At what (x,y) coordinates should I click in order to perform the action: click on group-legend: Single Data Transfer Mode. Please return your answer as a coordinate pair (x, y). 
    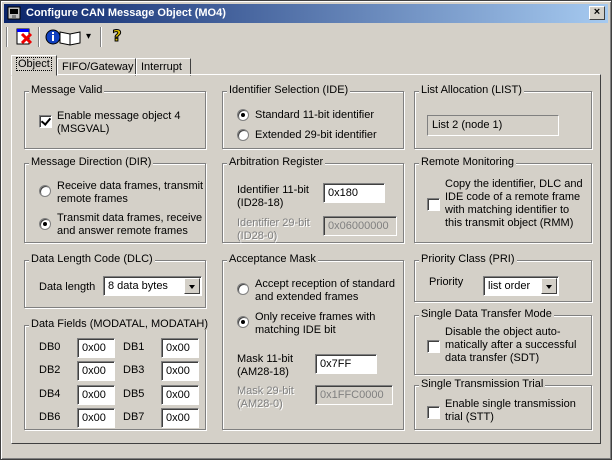
    Looking at the image, I should click on (486, 314).